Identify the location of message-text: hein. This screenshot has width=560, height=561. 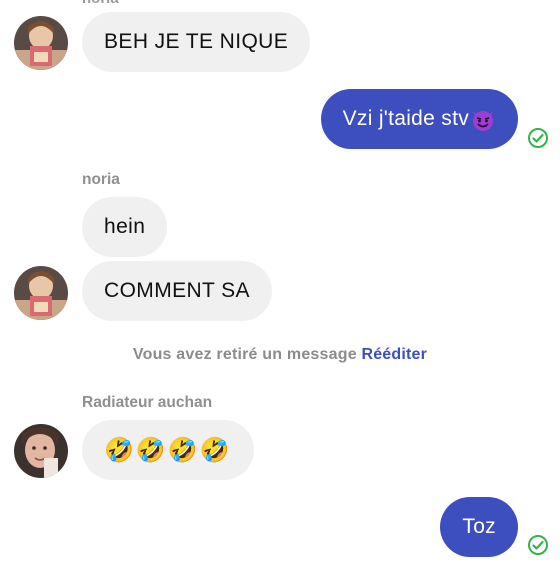
(125, 226).